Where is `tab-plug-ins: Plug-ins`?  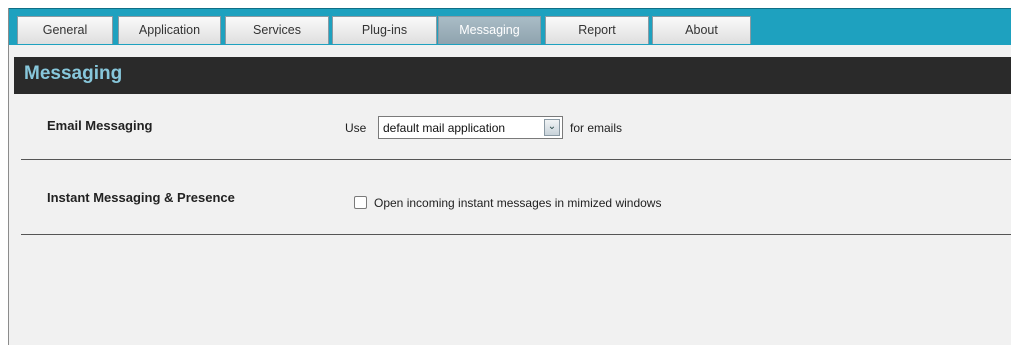 tab-plug-ins: Plug-ins is located at coordinates (384, 30).